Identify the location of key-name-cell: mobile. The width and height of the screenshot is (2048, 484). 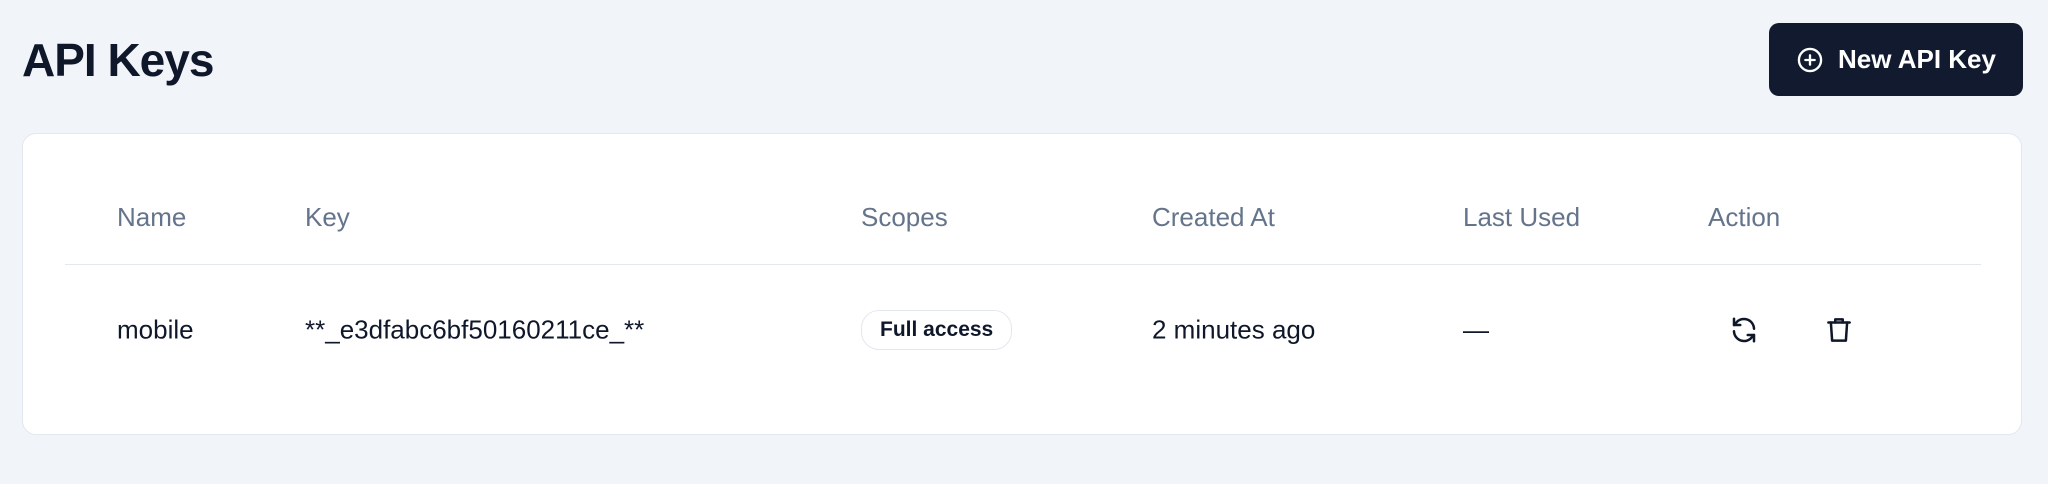
(155, 329).